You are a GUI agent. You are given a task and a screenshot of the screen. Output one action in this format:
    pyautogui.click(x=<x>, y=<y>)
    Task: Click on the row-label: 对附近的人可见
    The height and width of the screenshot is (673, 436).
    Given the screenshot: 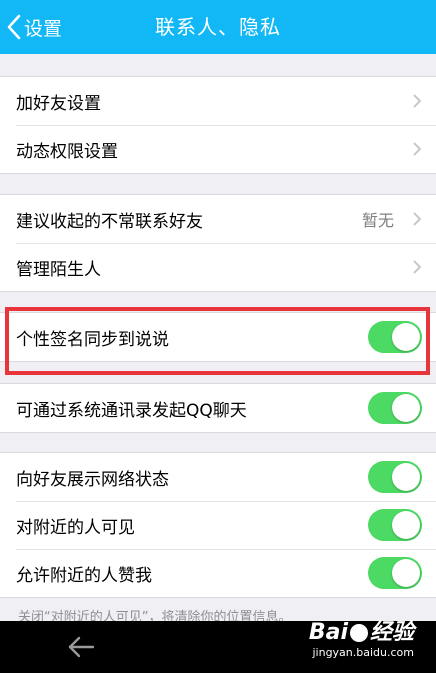 What is the action you would take?
    pyautogui.click(x=75, y=527)
    